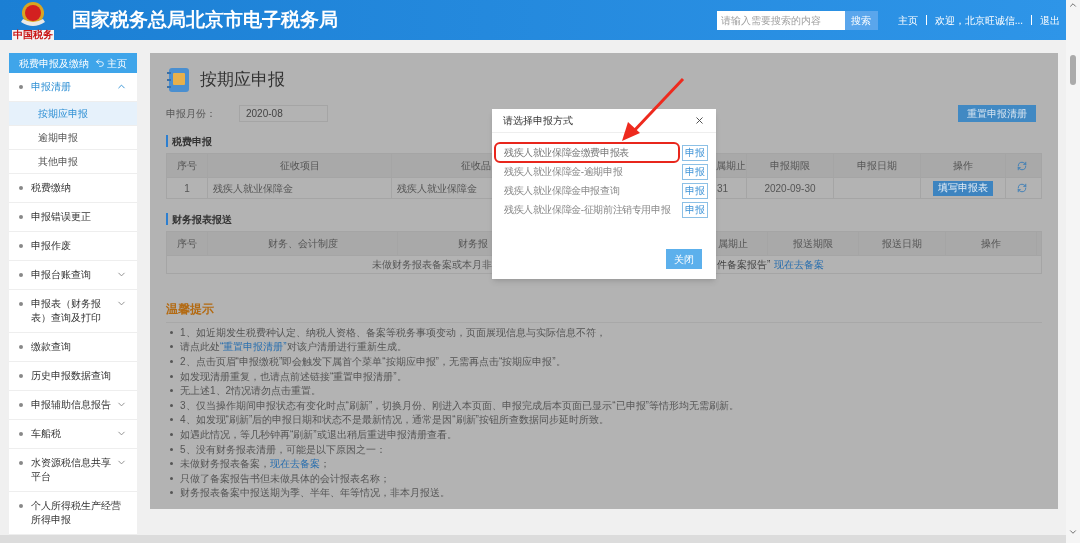  Describe the element at coordinates (73, 217) in the screenshot. I see `sidebar-item: 申报错误更正` at that location.